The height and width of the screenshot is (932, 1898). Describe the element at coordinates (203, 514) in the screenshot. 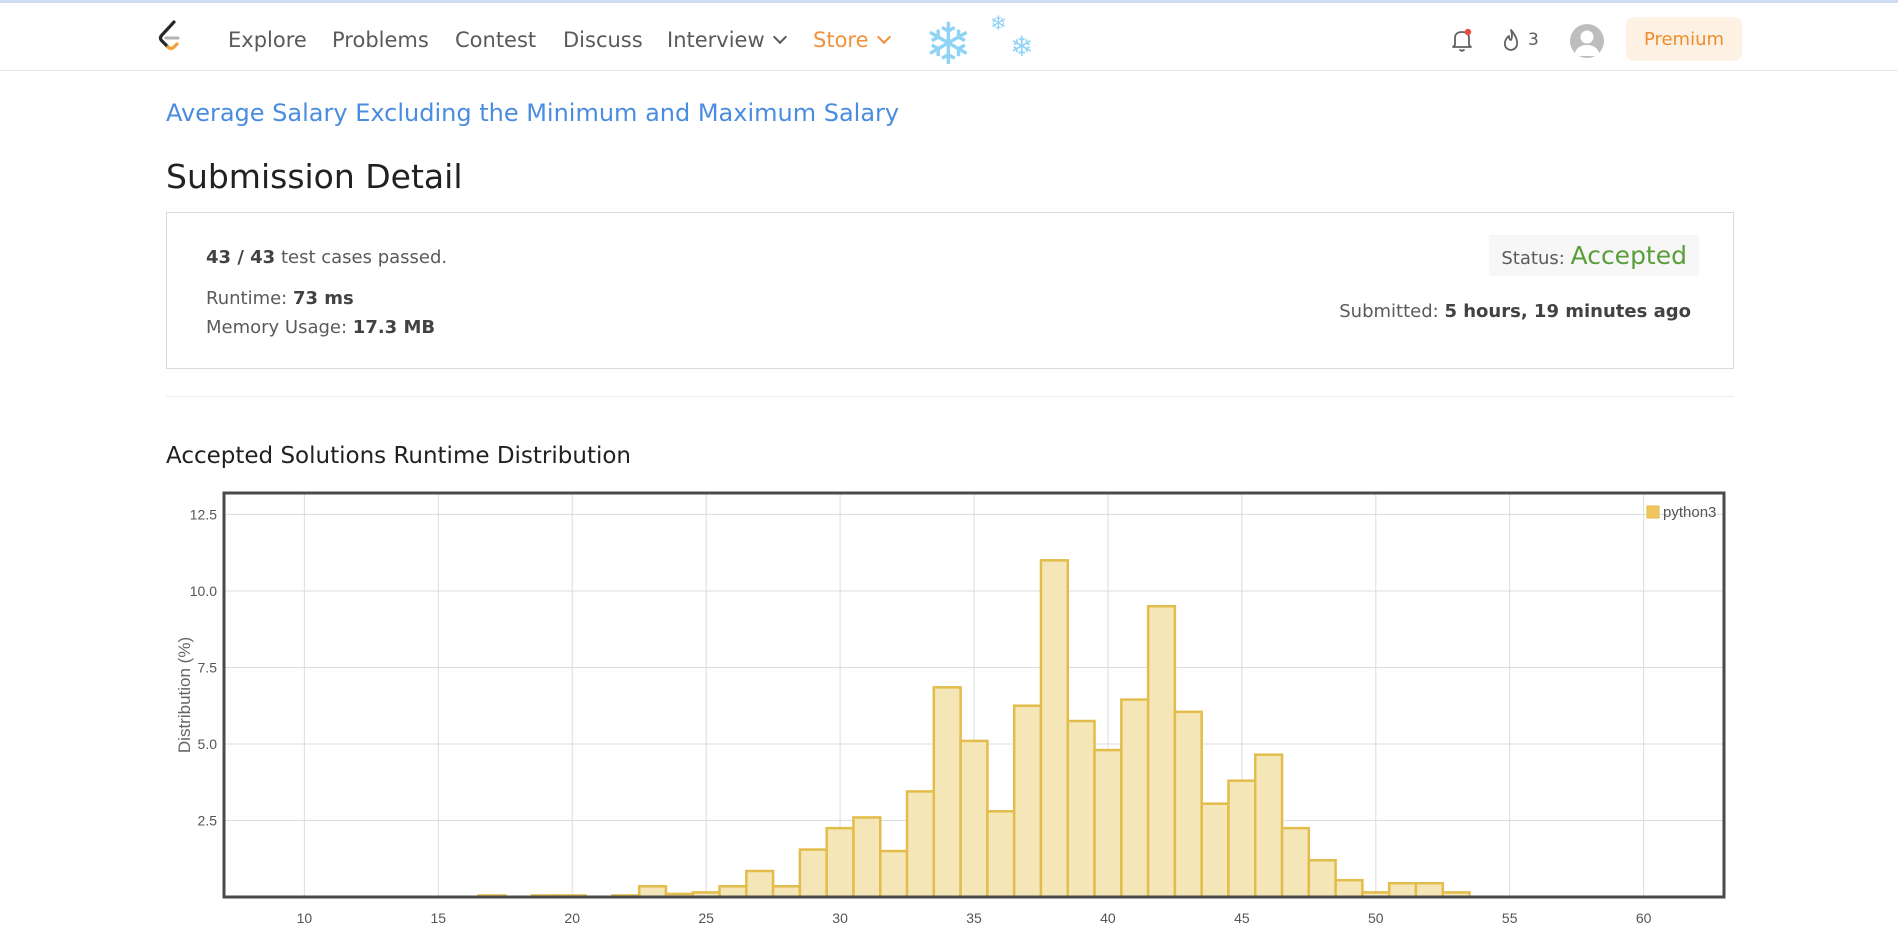

I see `y-tick-label: 12.5` at that location.